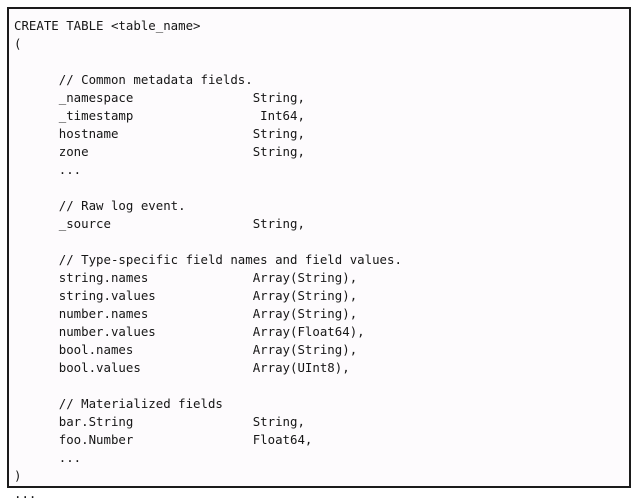 This screenshot has width=640, height=503. I want to click on code-line: zone String,, so click(159, 151).